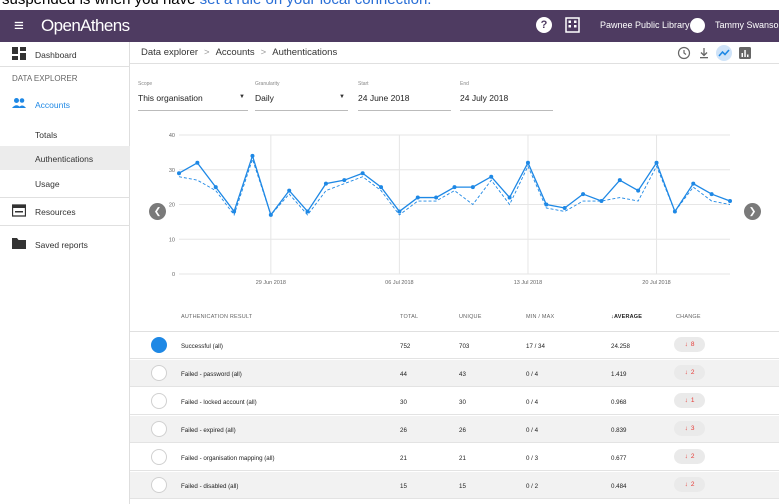 The height and width of the screenshot is (504, 779). What do you see at coordinates (19, 53) in the screenshot?
I see `dashboard-icon` at bounding box center [19, 53].